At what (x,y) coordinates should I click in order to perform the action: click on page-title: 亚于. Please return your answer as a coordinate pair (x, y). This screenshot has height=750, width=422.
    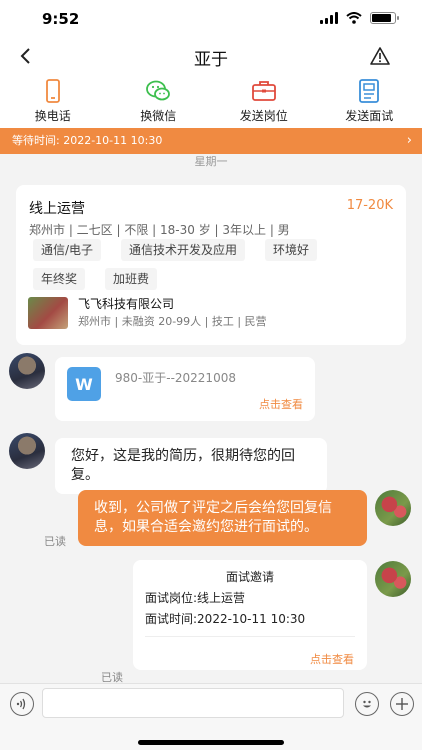
    Looking at the image, I should click on (211, 60).